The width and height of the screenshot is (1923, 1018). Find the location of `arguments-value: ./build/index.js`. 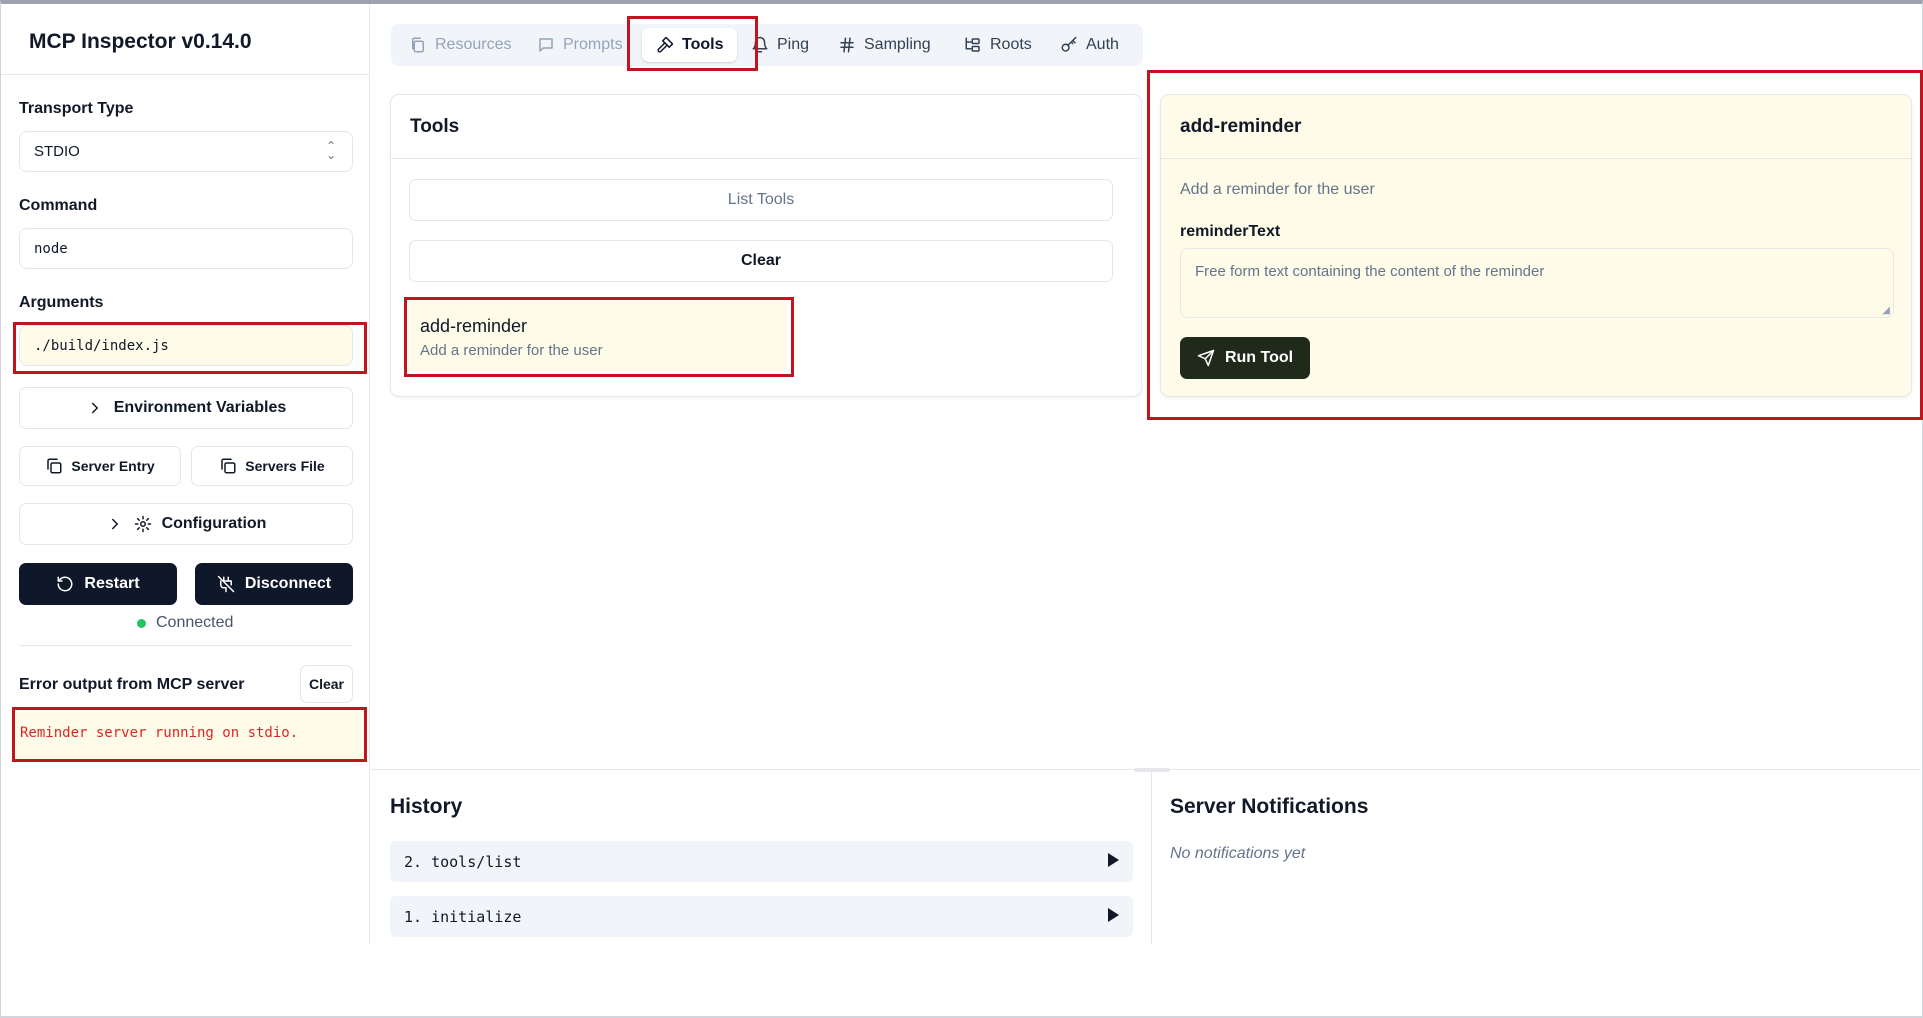

arguments-value: ./build/index.js is located at coordinates (101, 345).